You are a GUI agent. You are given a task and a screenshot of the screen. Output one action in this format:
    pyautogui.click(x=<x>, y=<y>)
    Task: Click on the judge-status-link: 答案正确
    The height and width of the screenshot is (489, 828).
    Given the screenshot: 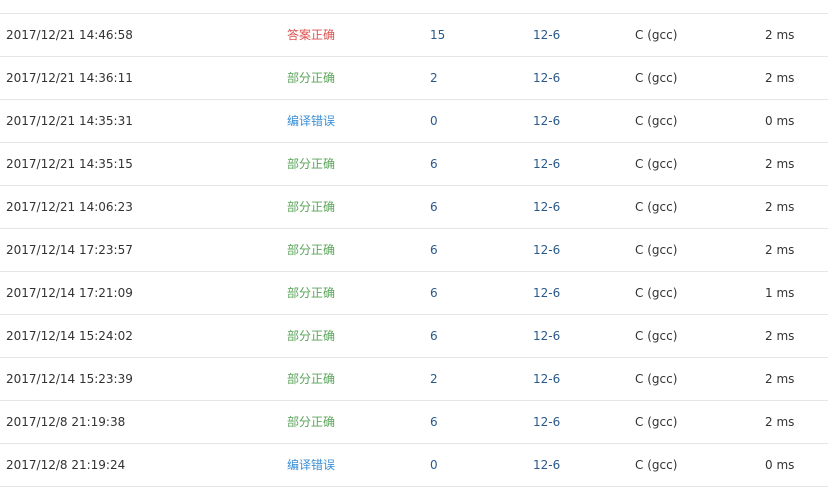 What is the action you would take?
    pyautogui.click(x=311, y=35)
    